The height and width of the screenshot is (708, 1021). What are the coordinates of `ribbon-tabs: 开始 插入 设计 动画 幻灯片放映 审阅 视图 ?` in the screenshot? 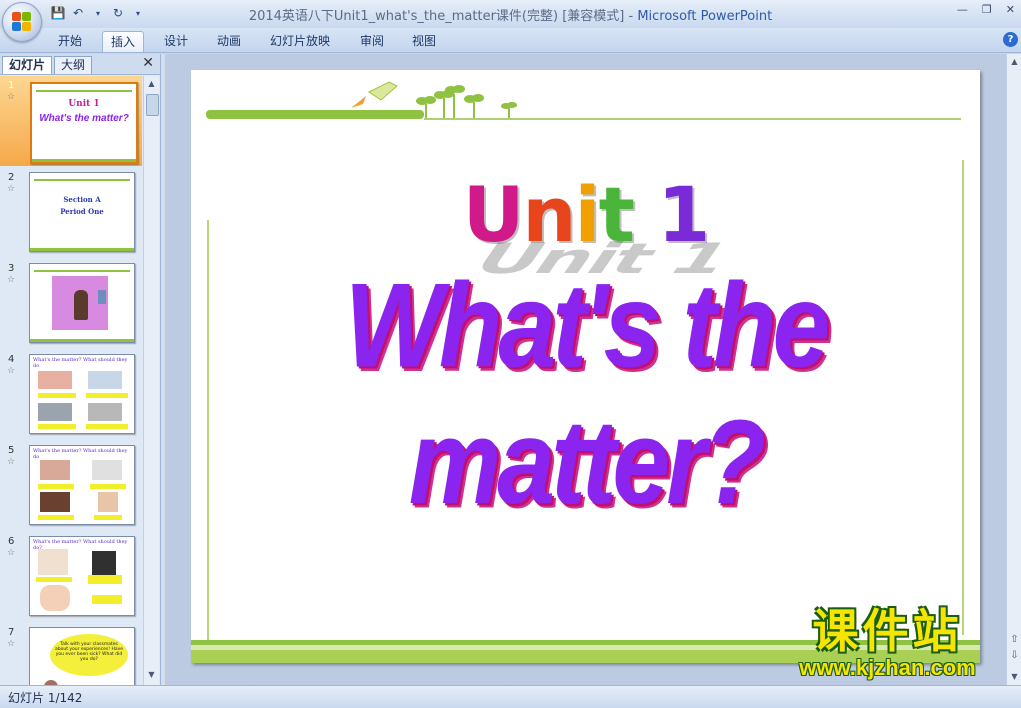 It's located at (510, 40).